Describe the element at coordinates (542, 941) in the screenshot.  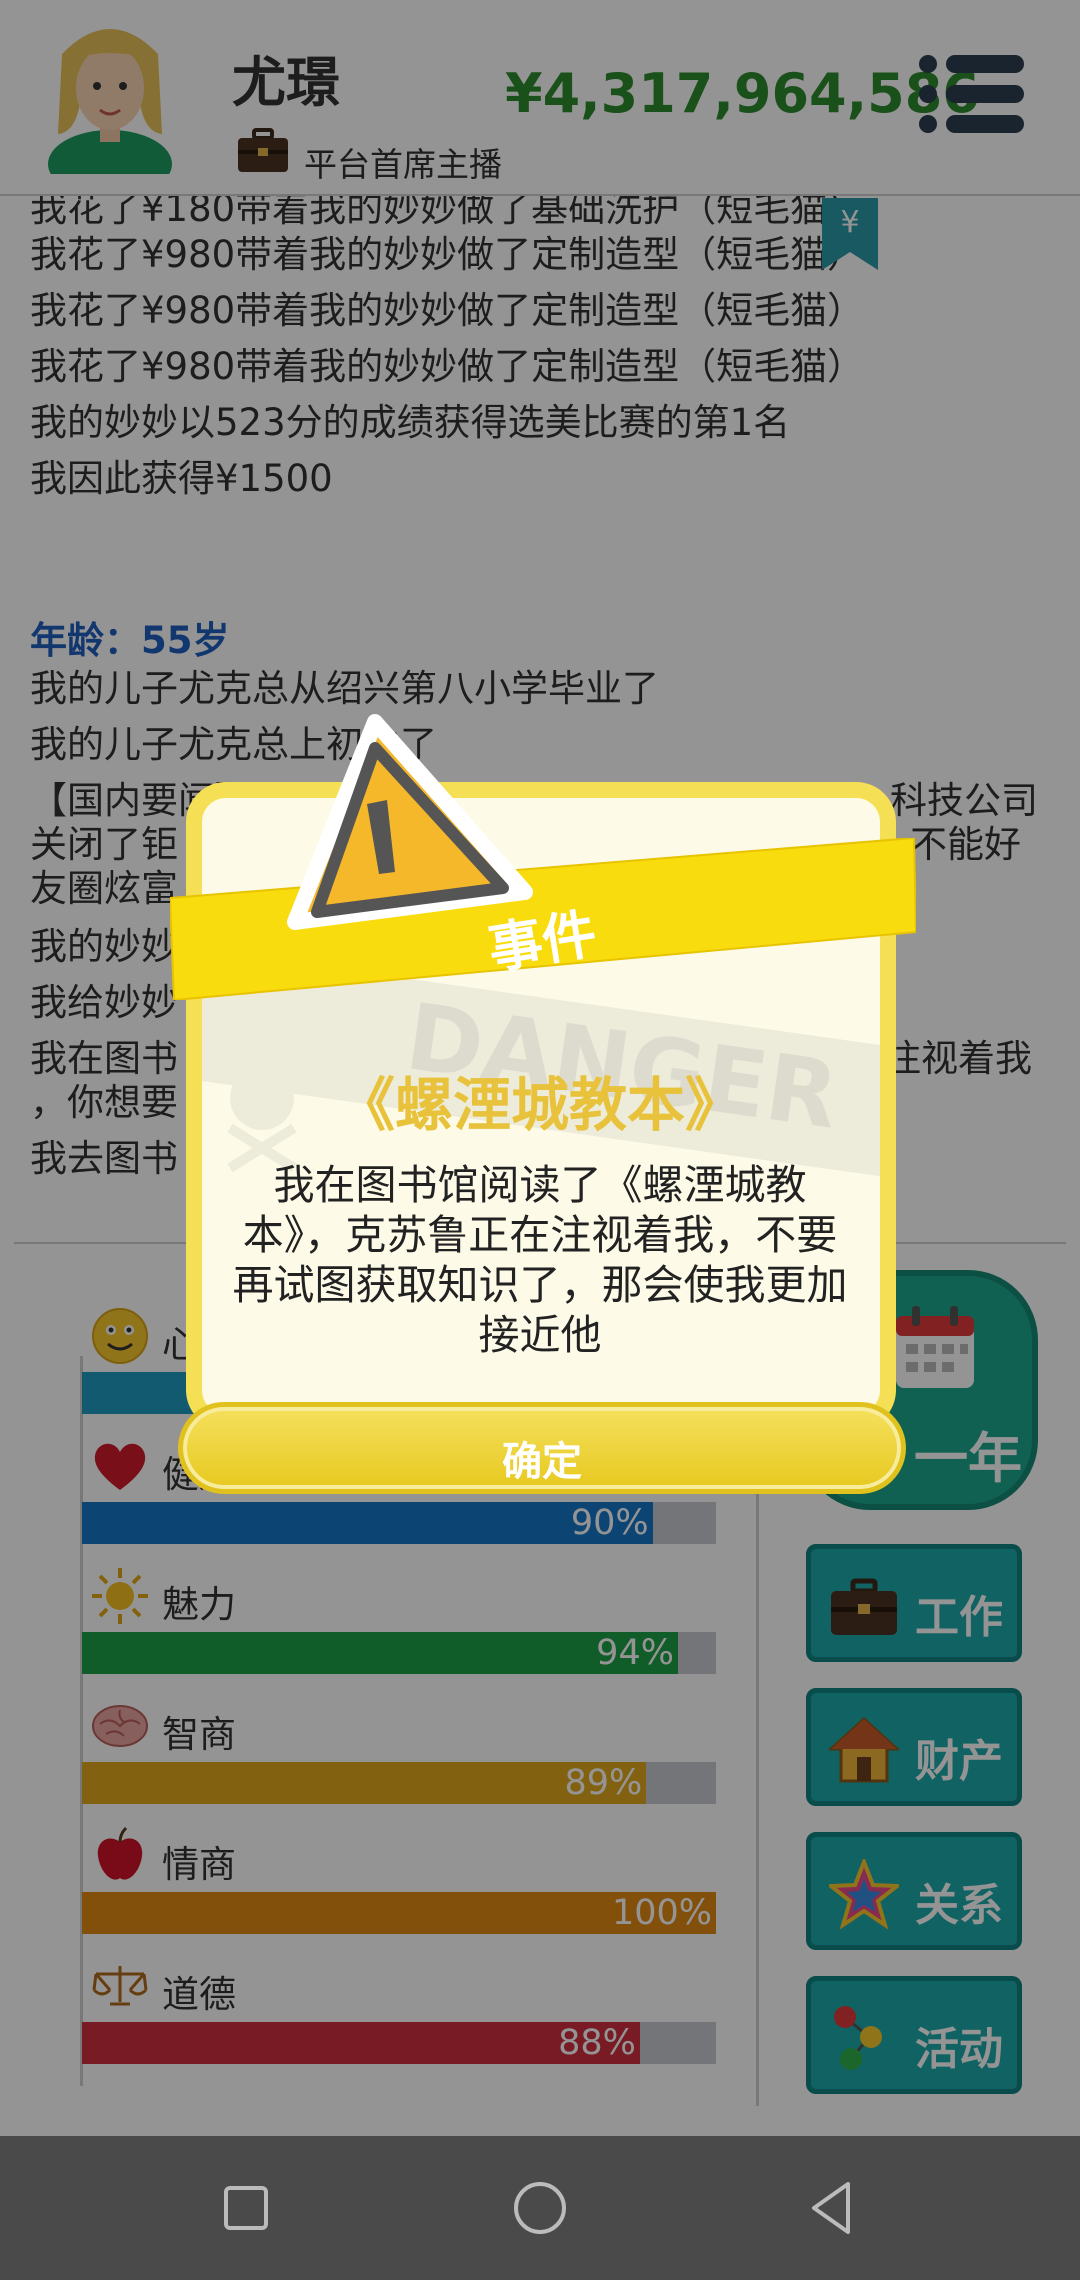
I see `dialog-title: 事件` at that location.